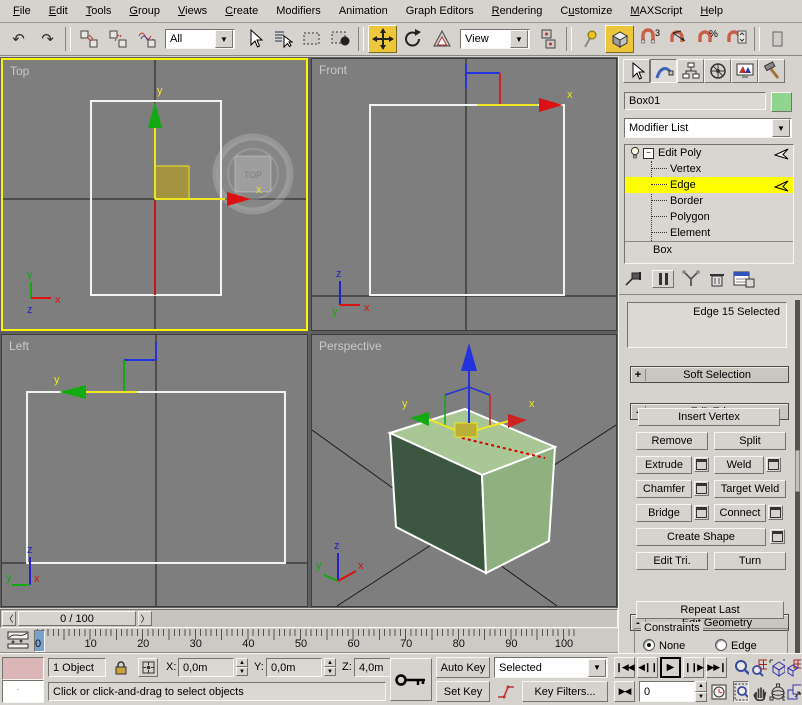 The height and width of the screenshot is (705, 802). Describe the element at coordinates (709, 169) in the screenshot. I see `stack-row-vertex: Vertex` at that location.